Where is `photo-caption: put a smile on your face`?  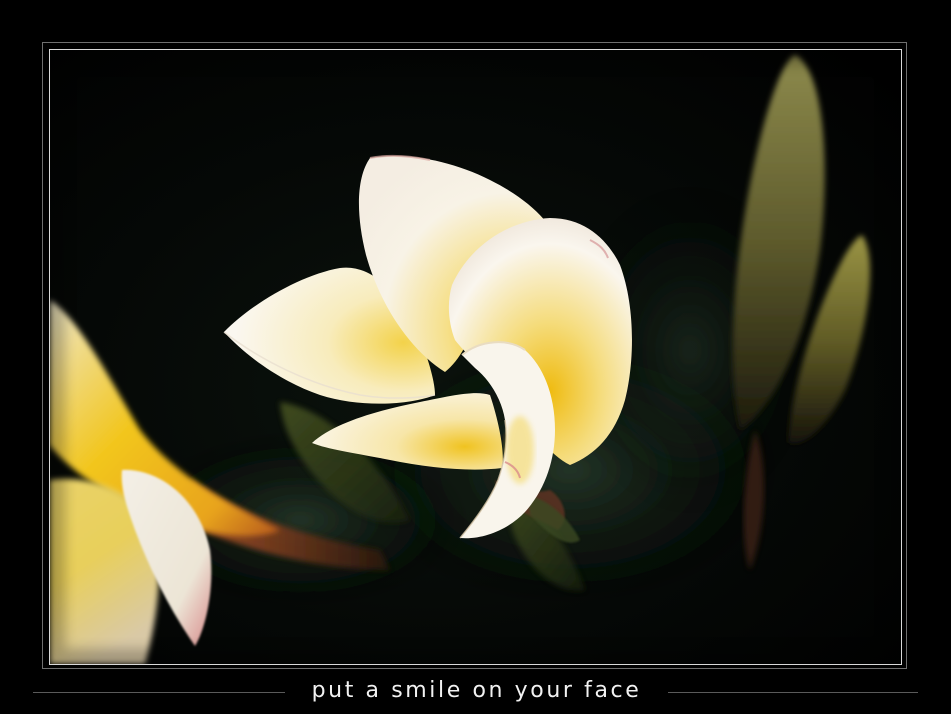
photo-caption: put a smile on your face is located at coordinates (476, 690).